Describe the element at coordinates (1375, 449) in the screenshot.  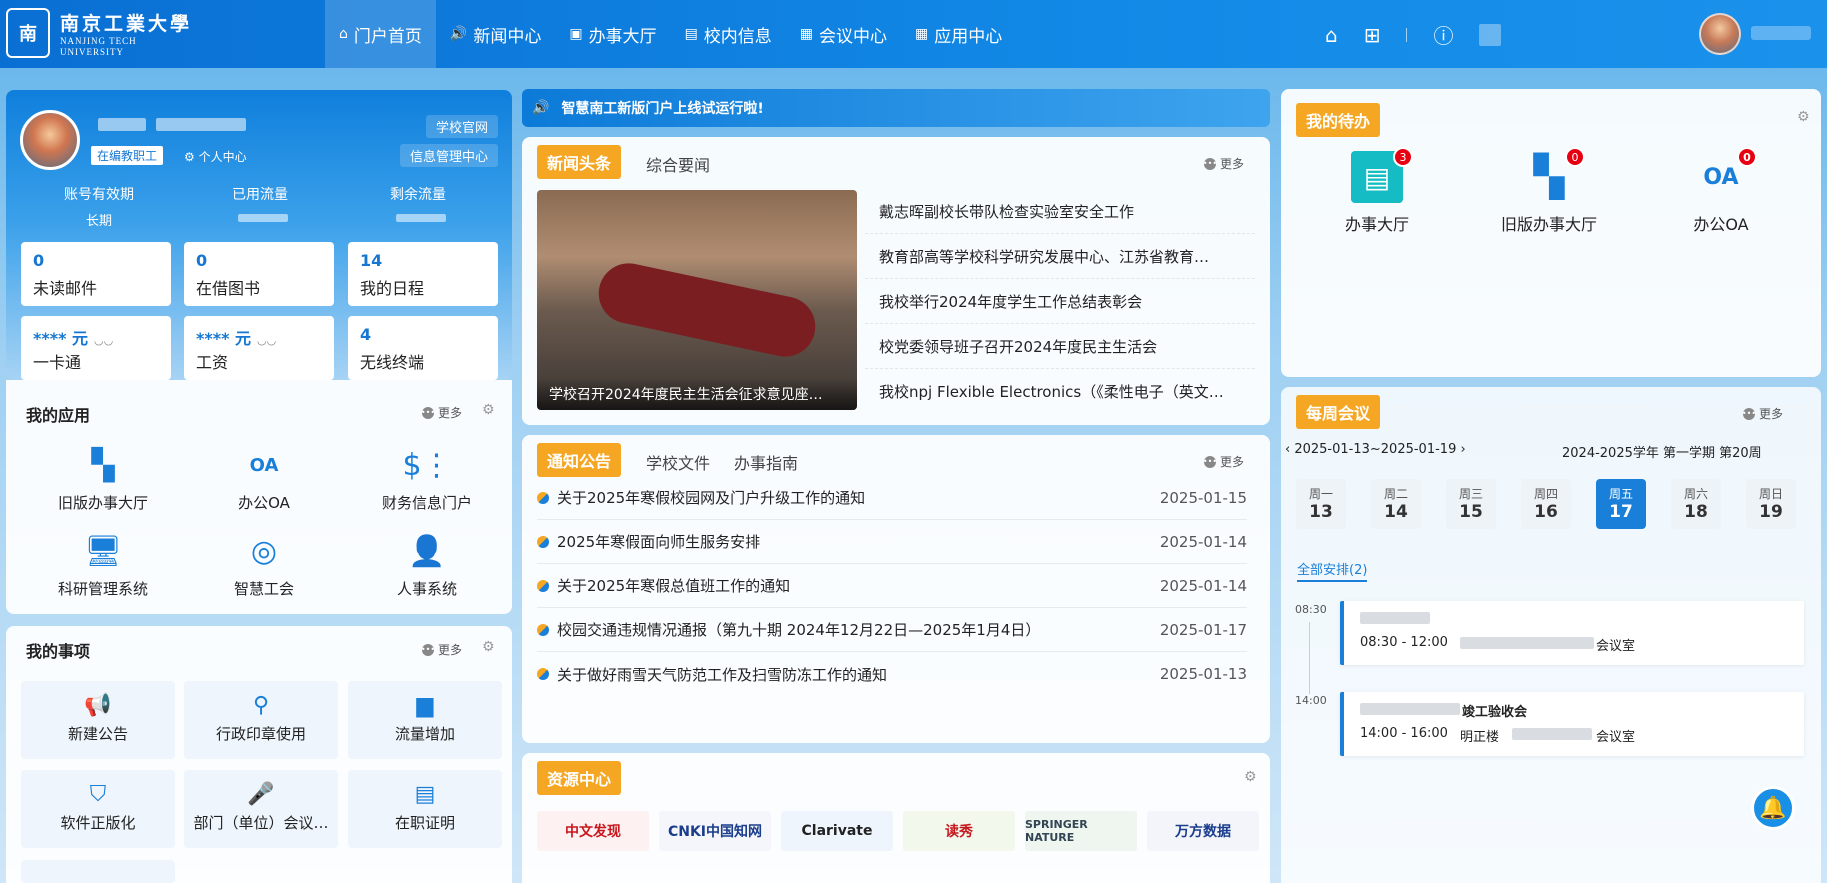
I see `week-range-selector: ‹ 2025-01-13~2025-01-19 ›` at that location.